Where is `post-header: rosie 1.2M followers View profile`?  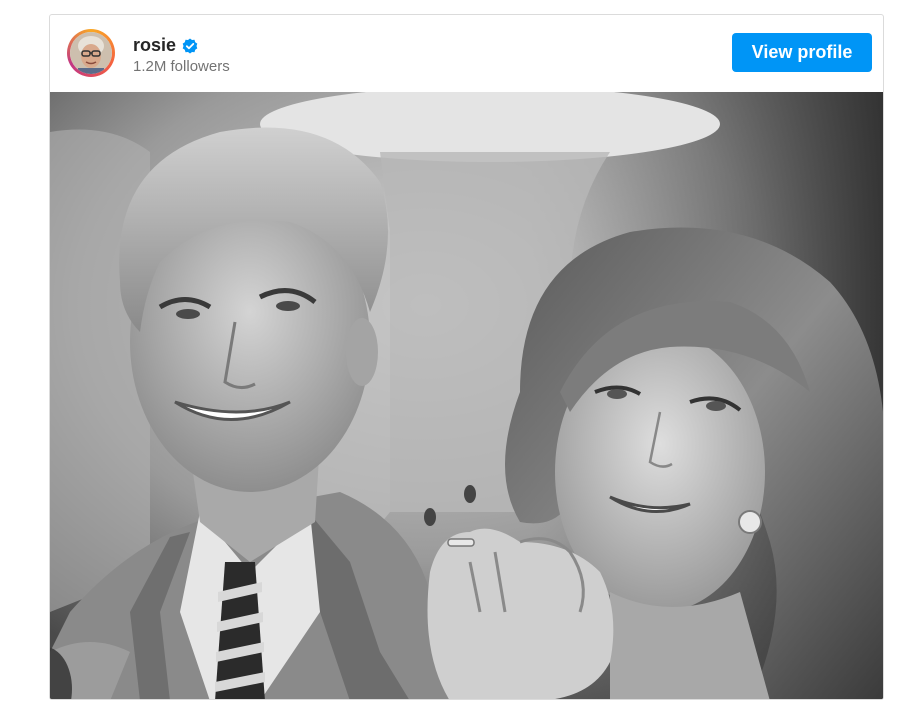
post-header: rosie 1.2M followers View profile is located at coordinates (466, 53).